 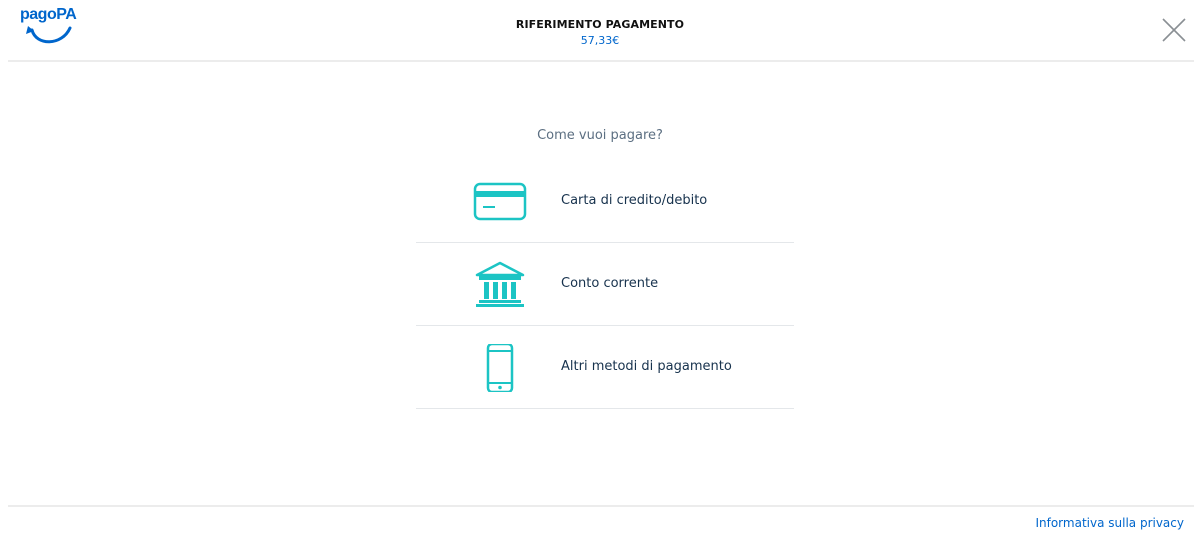 I want to click on payment-question: Come vuoi pagare?, so click(x=600, y=135).